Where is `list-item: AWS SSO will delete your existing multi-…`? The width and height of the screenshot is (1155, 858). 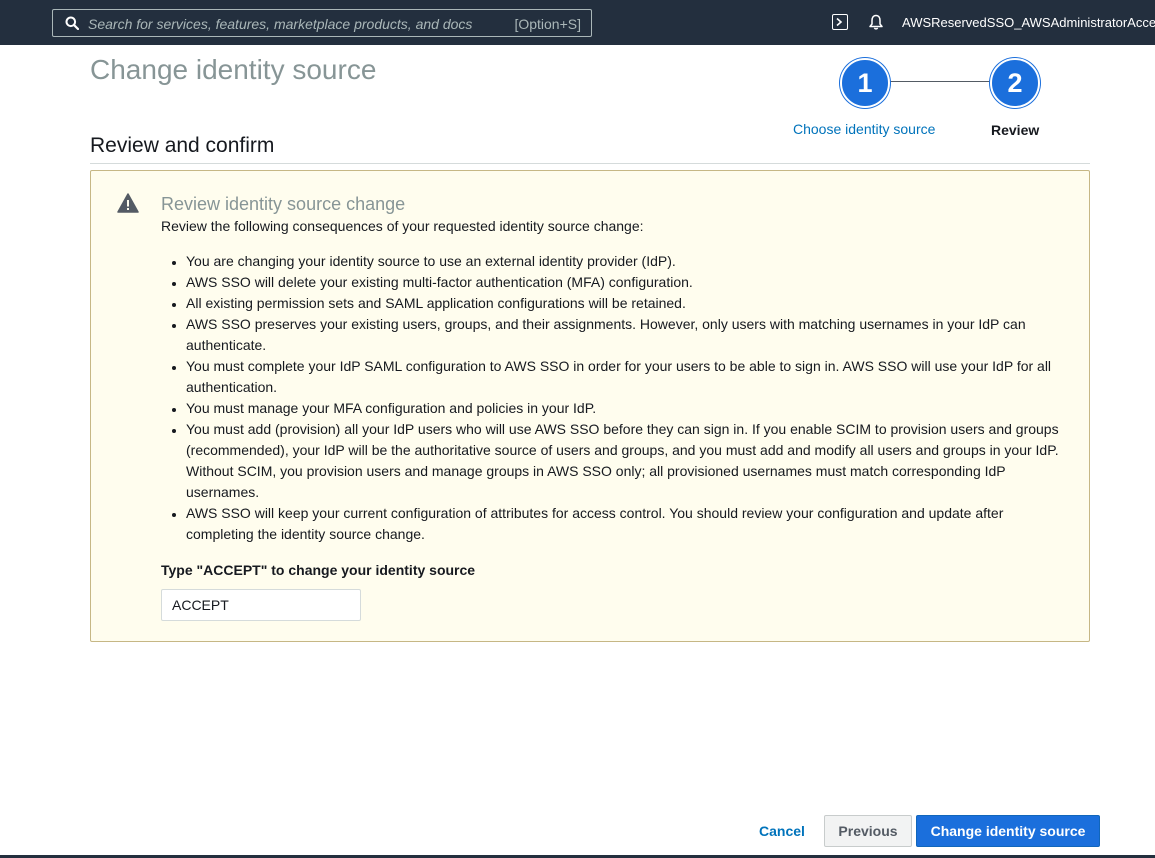
list-item: AWS SSO will delete your existing multi-… is located at coordinates (623, 282).